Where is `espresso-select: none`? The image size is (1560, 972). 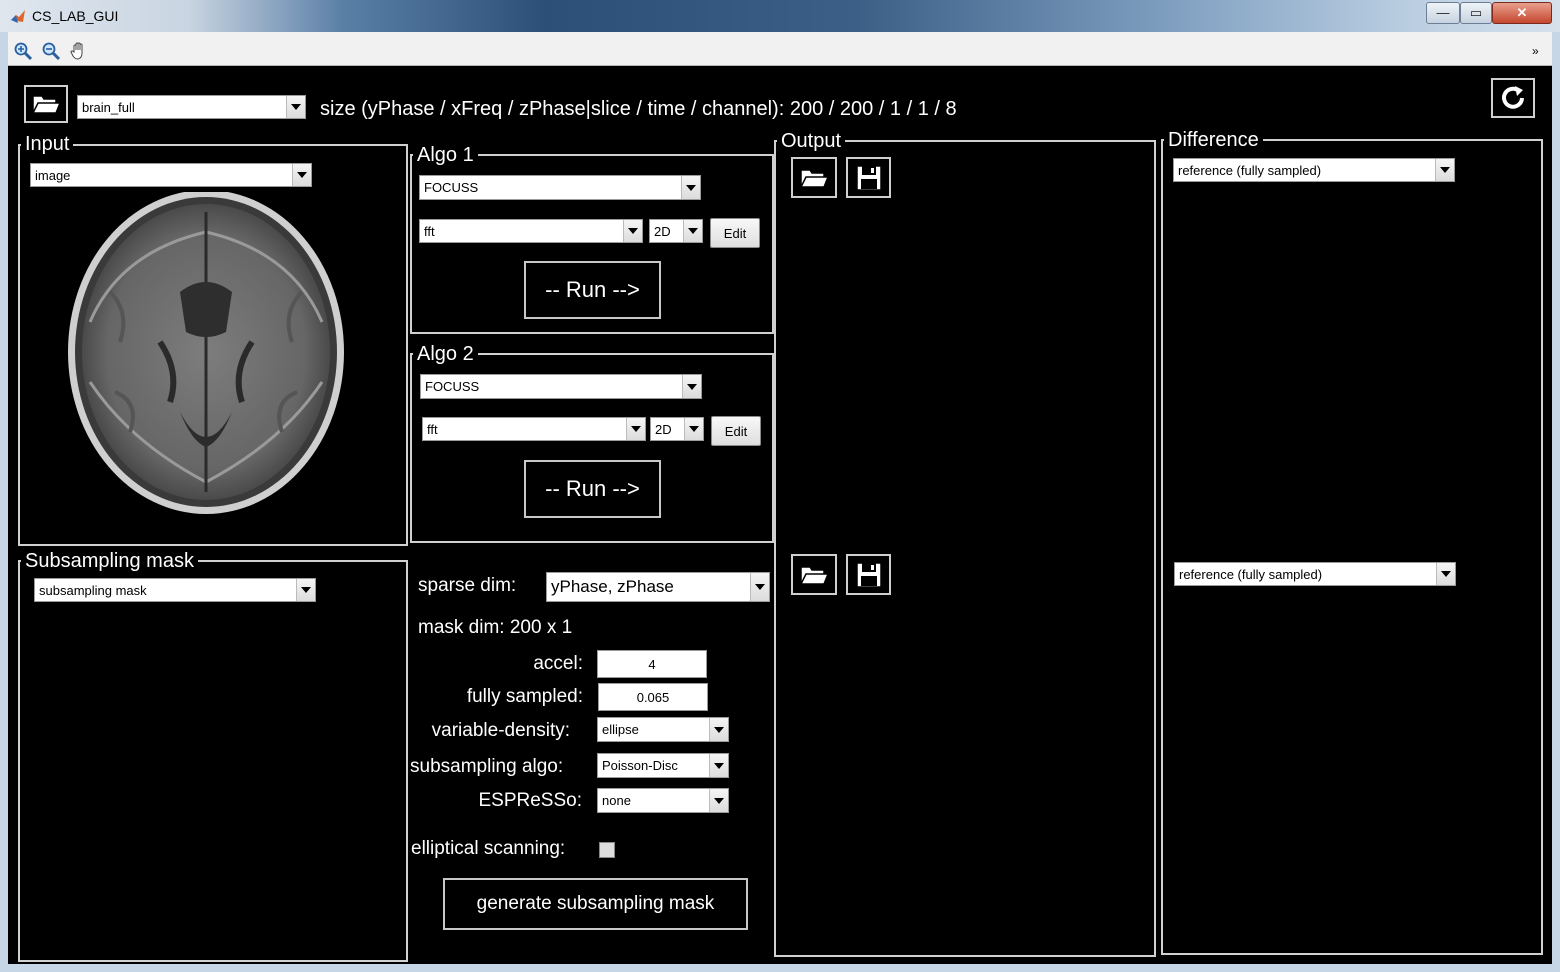
espresso-select: none is located at coordinates (663, 800).